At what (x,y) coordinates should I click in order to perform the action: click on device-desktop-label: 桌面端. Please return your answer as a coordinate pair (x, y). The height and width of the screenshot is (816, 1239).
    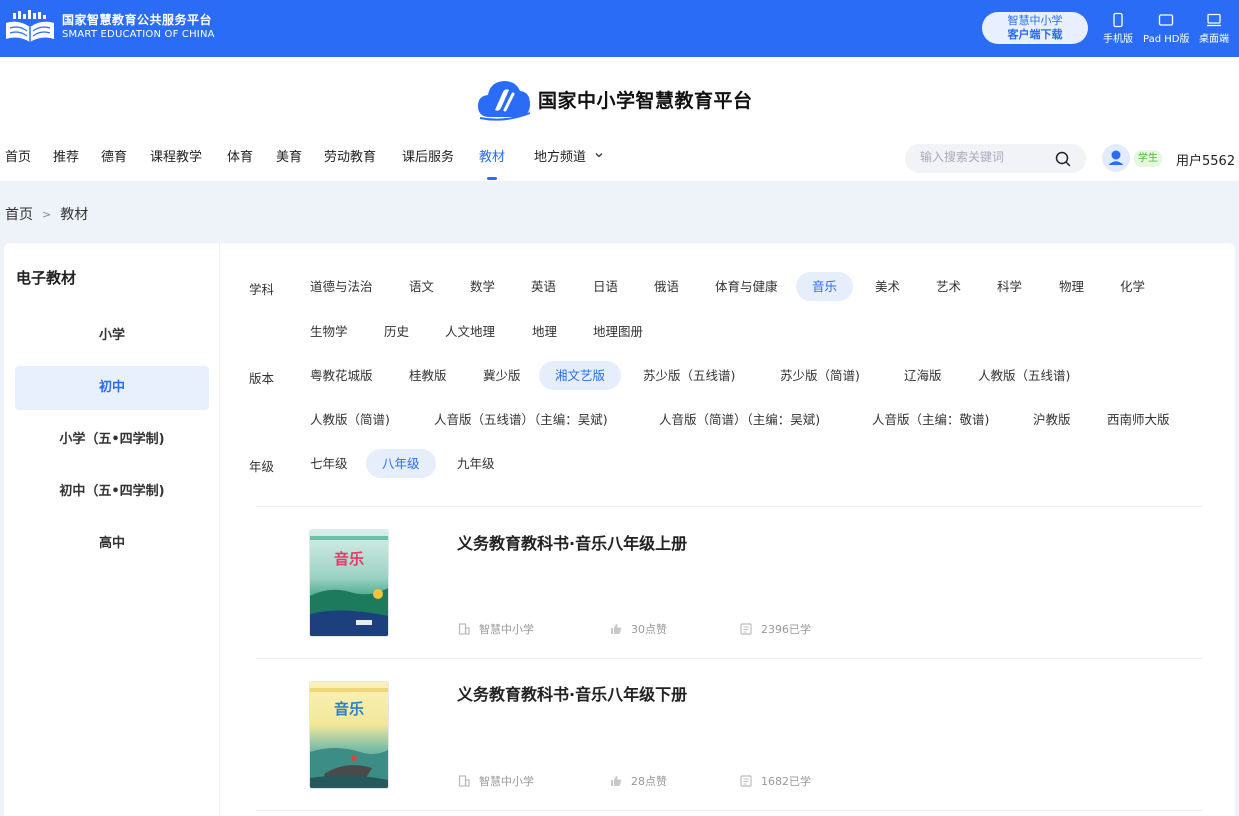
    Looking at the image, I should click on (1214, 39).